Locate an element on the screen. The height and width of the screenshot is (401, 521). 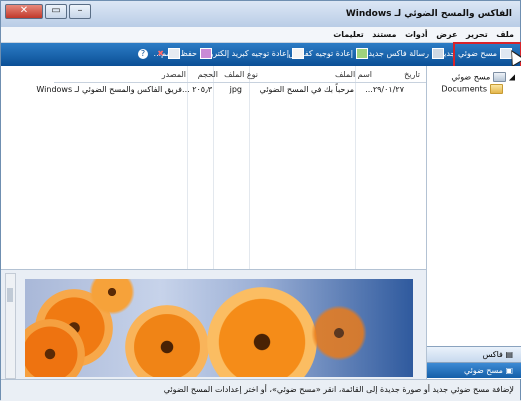
column-header-type: نوع الملف is located at coordinates (241, 75).